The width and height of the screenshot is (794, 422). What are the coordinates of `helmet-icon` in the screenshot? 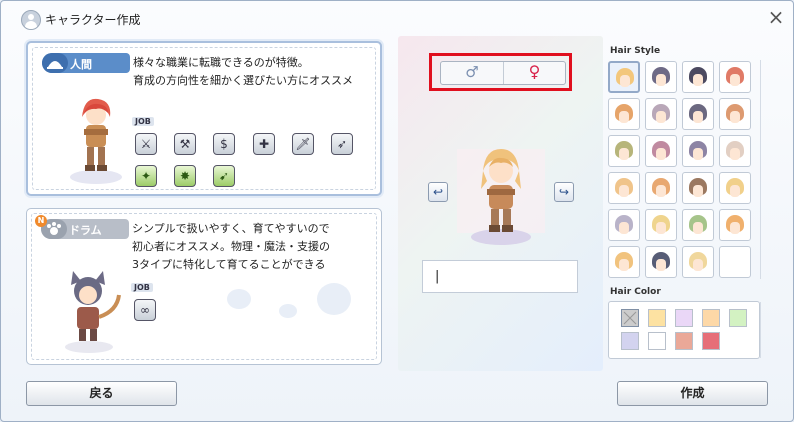 It's located at (55, 63).